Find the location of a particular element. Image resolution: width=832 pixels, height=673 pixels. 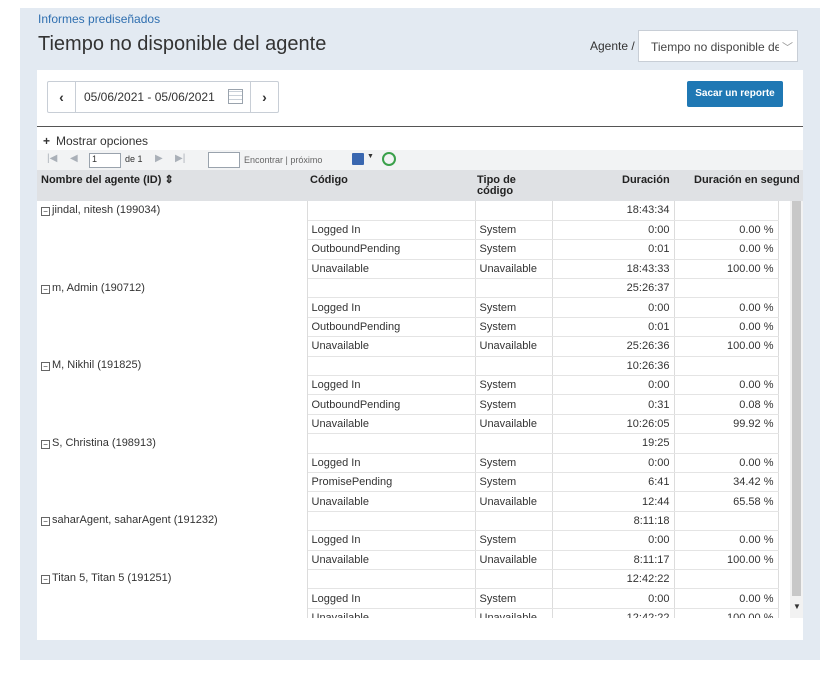

chevron-down-icon: ﹀ is located at coordinates (786, 47).